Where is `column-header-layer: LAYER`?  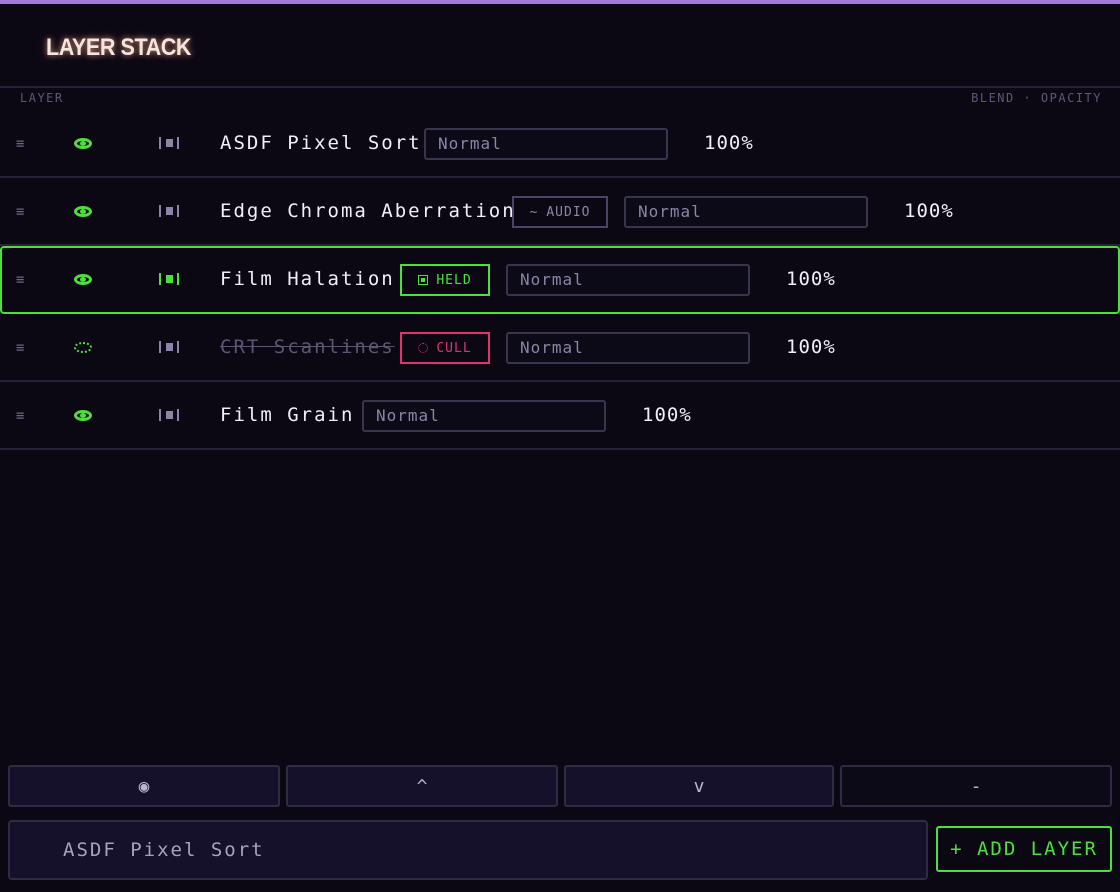 column-header-layer: LAYER is located at coordinates (42, 98).